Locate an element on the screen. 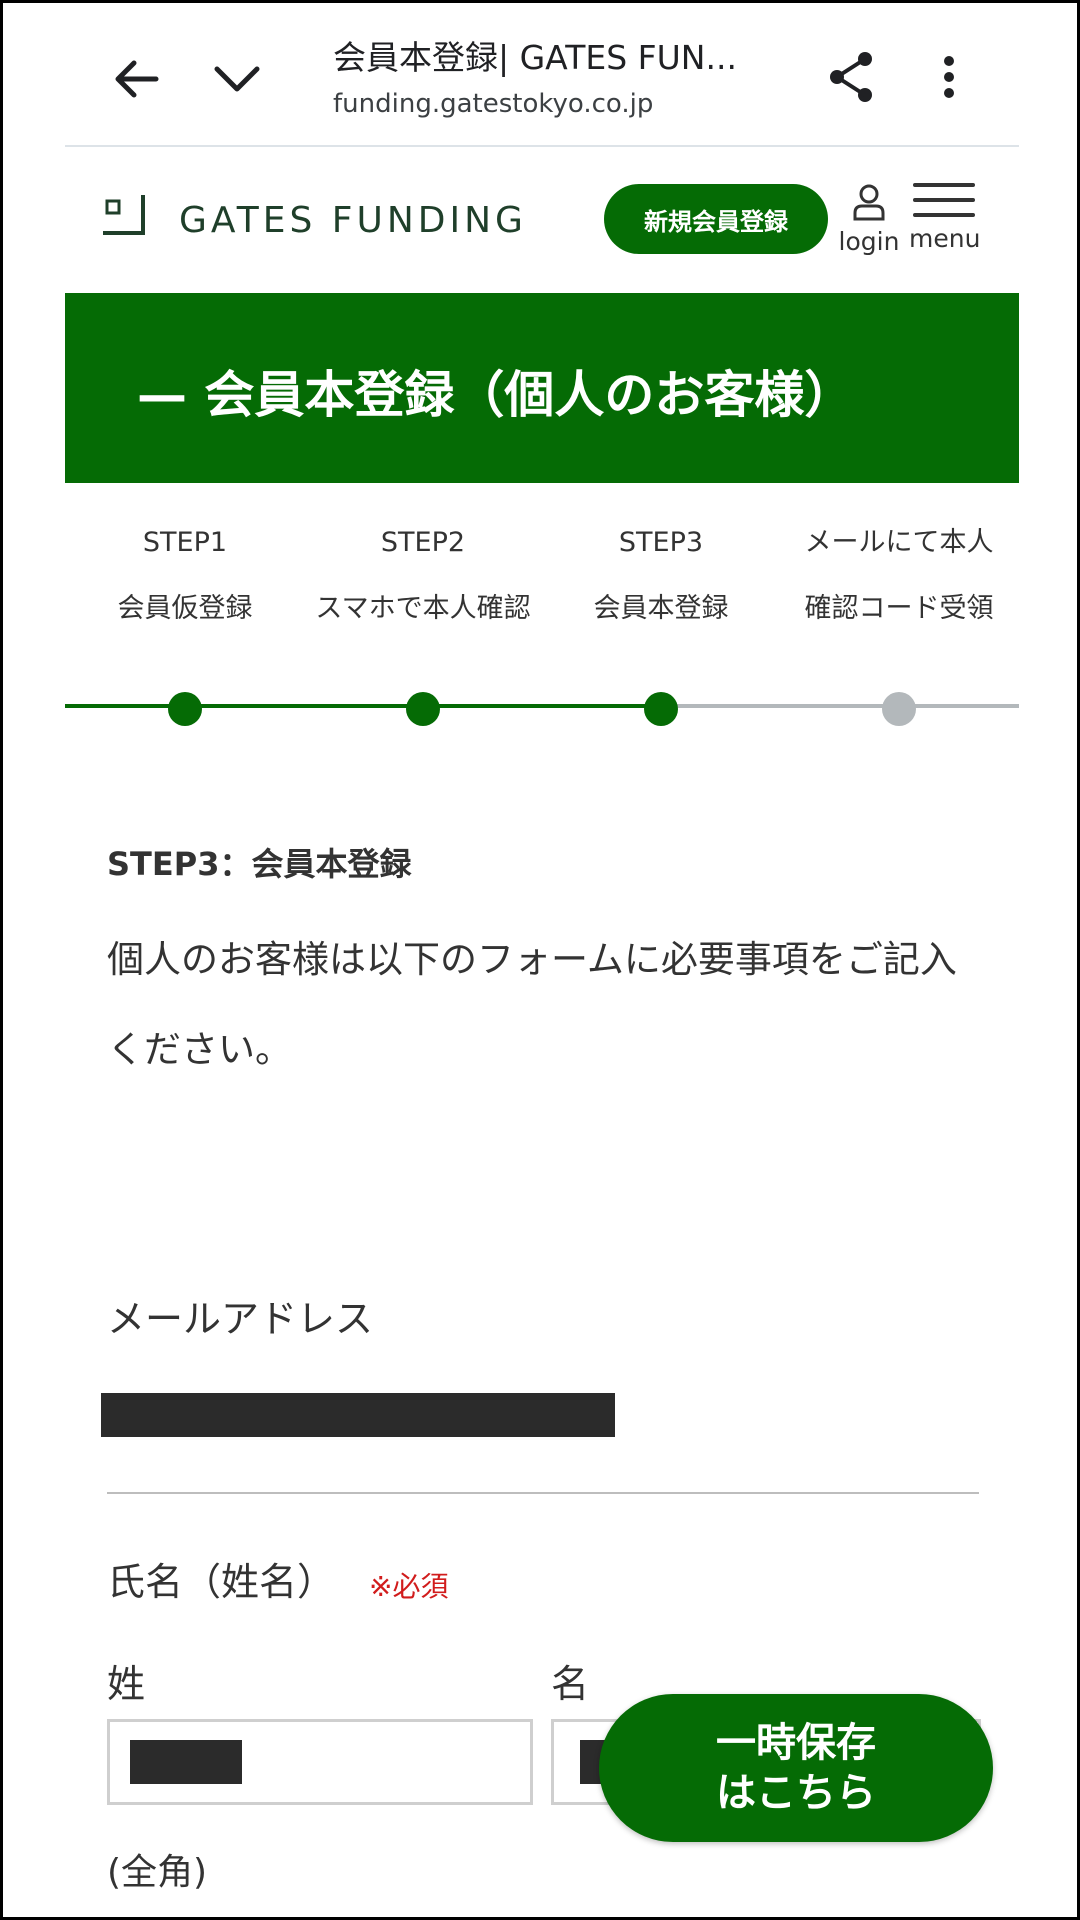  banner-title: — 会員本登録（個人のお客様） is located at coordinates (496, 395).